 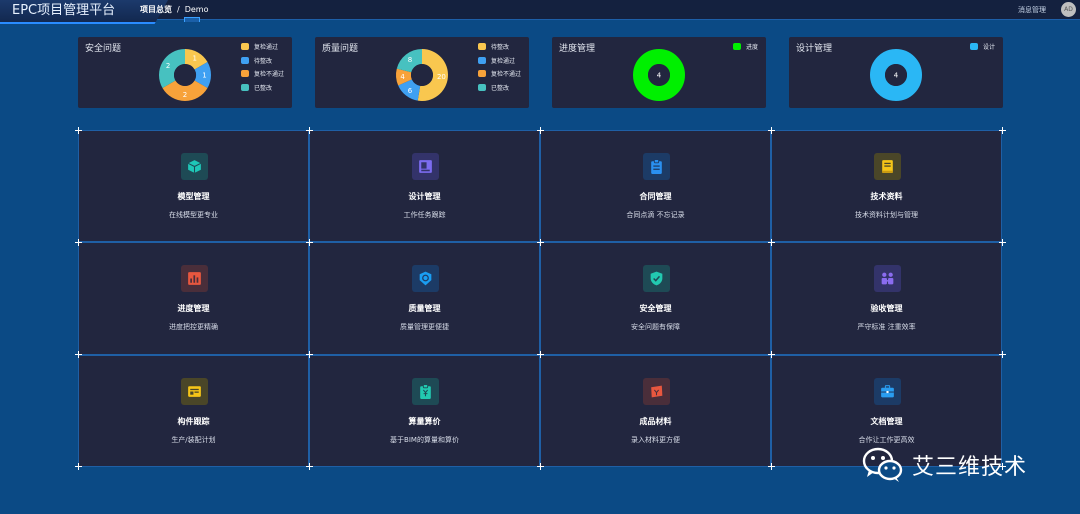 I want to click on module-tile: 安全管理 安全问题有保障, so click(x=655, y=298).